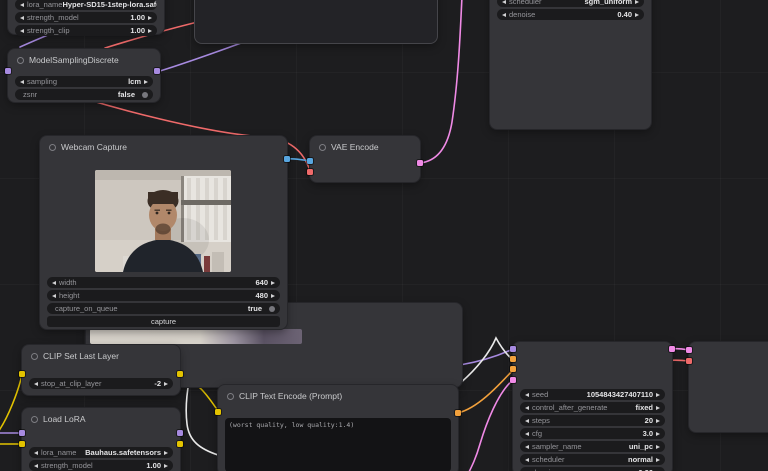 Image resolution: width=768 pixels, height=471 pixels. What do you see at coordinates (101, 452) in the screenshot?
I see `widget-lora-name: lora_name Bauhaus.safetensors` at bounding box center [101, 452].